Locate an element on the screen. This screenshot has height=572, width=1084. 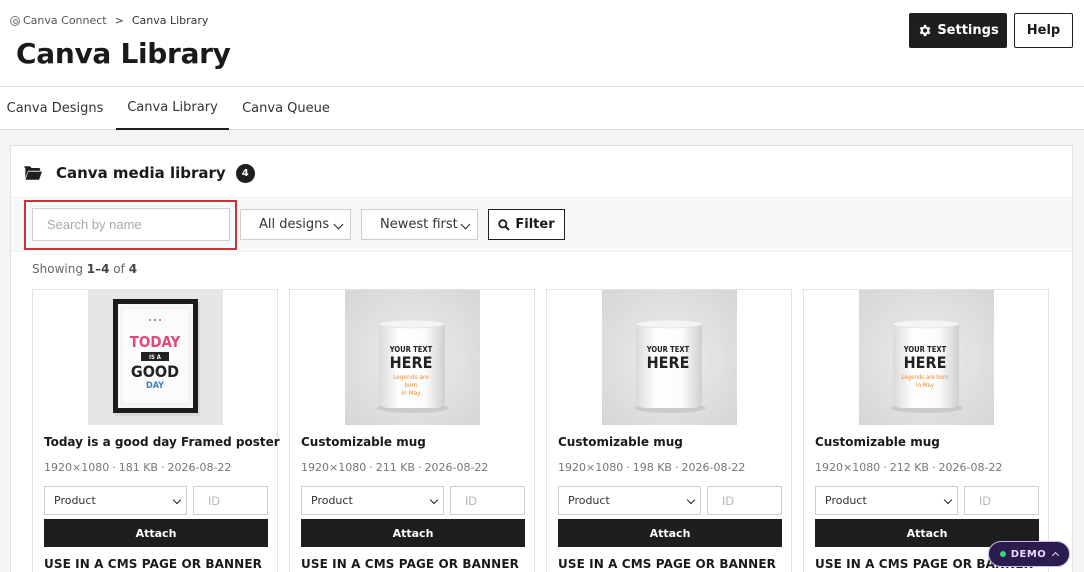
showing-prefix: Showing is located at coordinates (57, 269).